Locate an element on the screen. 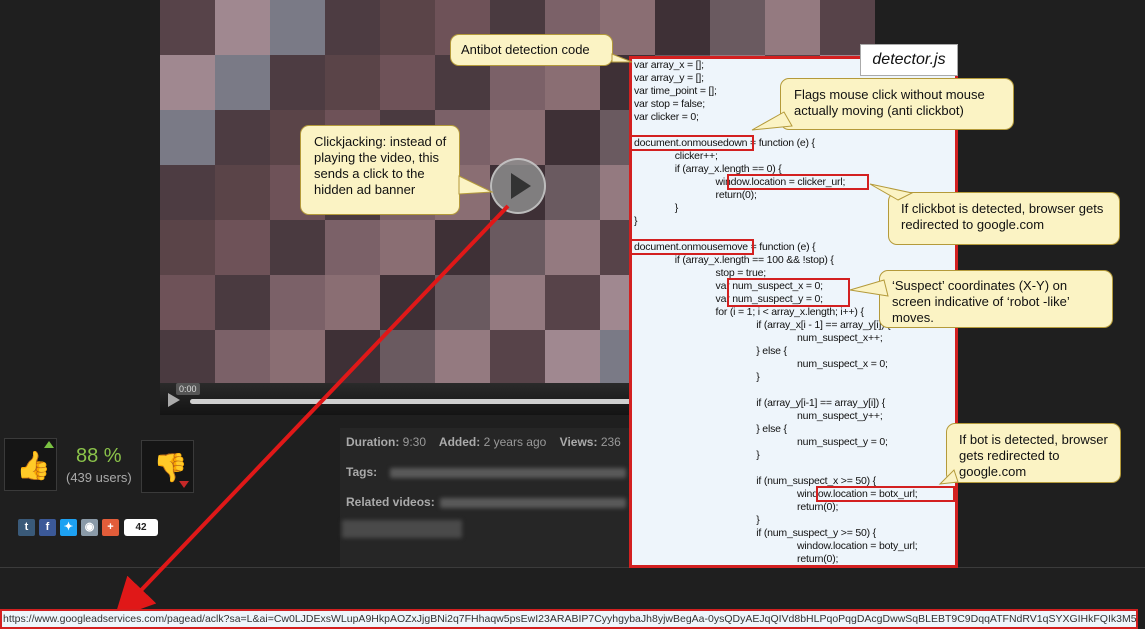 The height and width of the screenshot is (629, 1145). tail-bot is located at coordinates (948, 477).